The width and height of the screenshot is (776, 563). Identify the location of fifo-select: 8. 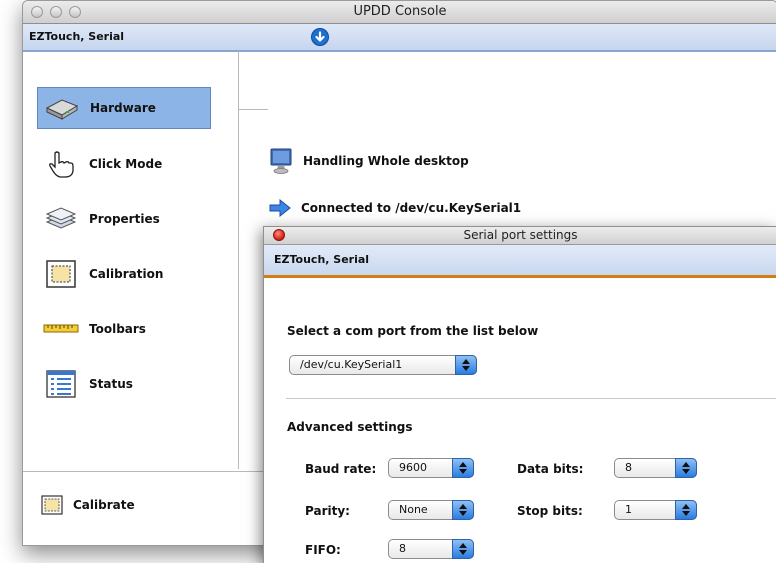
(431, 549).